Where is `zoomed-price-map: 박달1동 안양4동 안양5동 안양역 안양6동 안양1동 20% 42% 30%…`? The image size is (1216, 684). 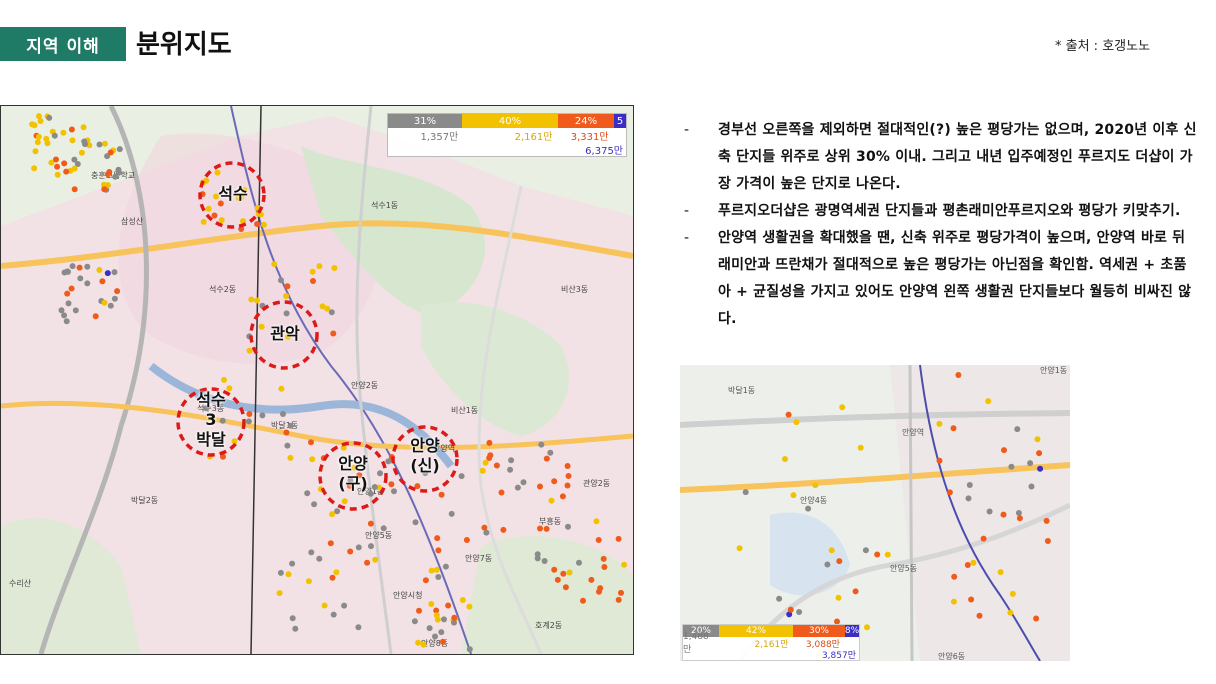
zoomed-price-map: 박달1동 안양4동 안양5동 안양역 안양6동 안양1동 20% 42% 30%… is located at coordinates (875, 513).